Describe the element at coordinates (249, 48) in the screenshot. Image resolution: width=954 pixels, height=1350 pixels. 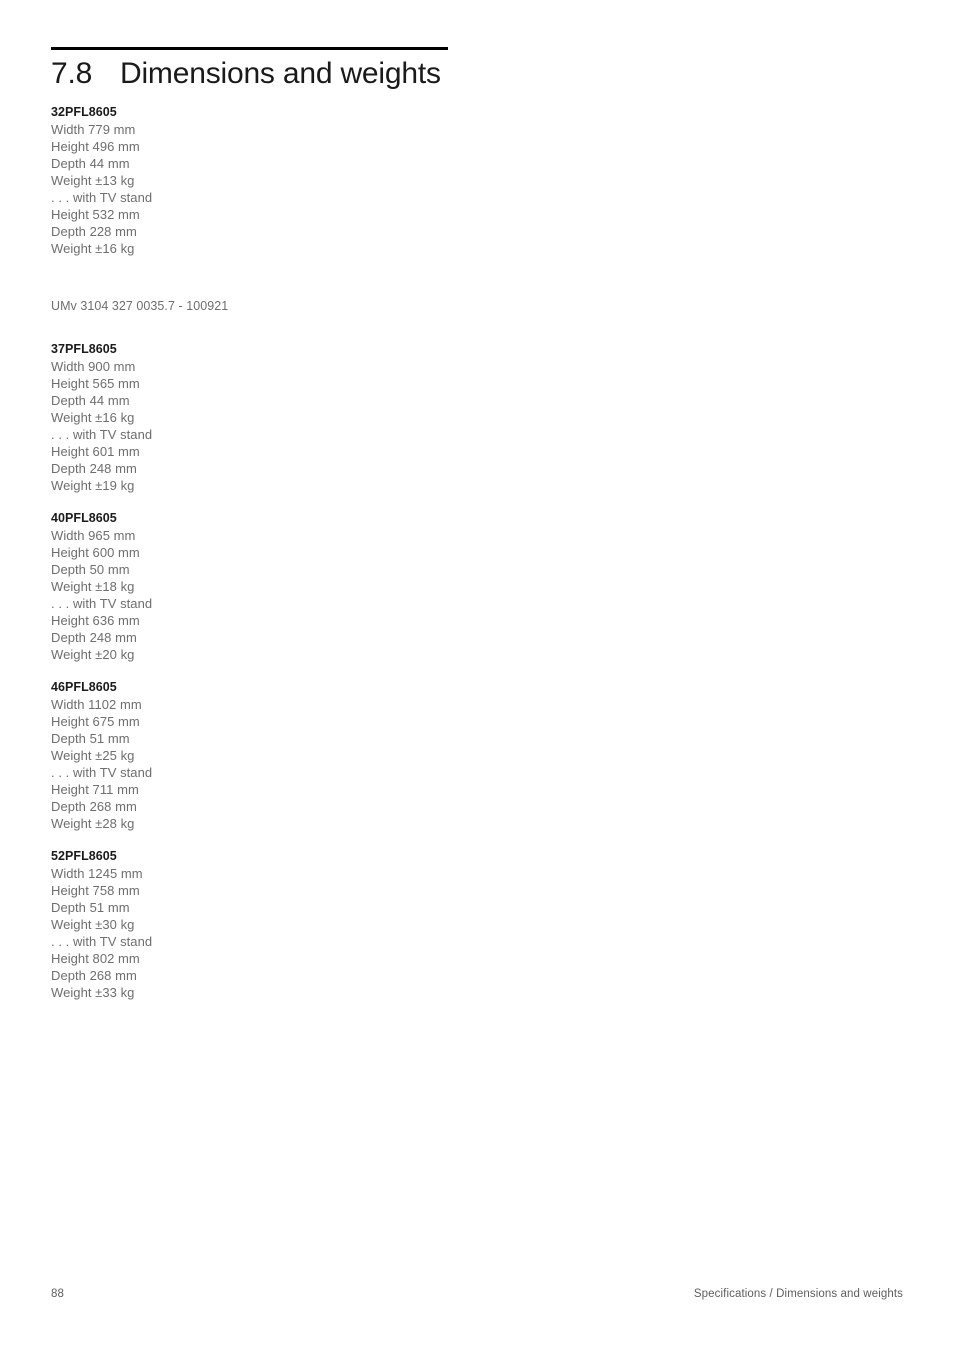
I see `heading-rule` at that location.